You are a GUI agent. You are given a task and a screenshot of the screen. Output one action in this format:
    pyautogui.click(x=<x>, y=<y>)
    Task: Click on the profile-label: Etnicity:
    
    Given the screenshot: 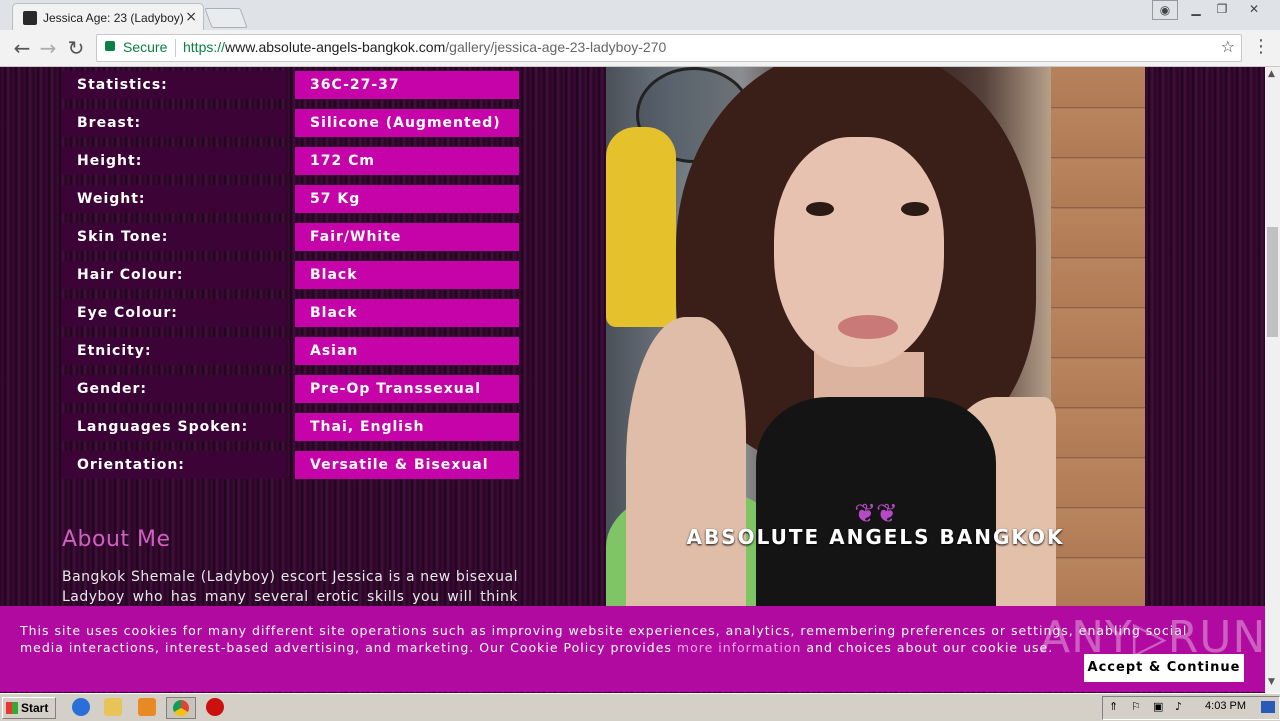 What is the action you would take?
    pyautogui.click(x=174, y=351)
    